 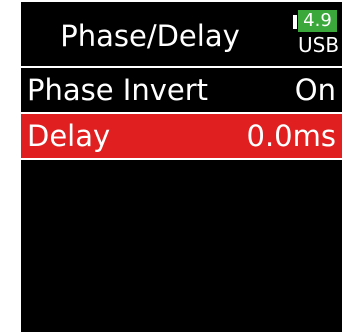 I want to click on menu-item-label: Phase Invert, so click(x=118, y=90).